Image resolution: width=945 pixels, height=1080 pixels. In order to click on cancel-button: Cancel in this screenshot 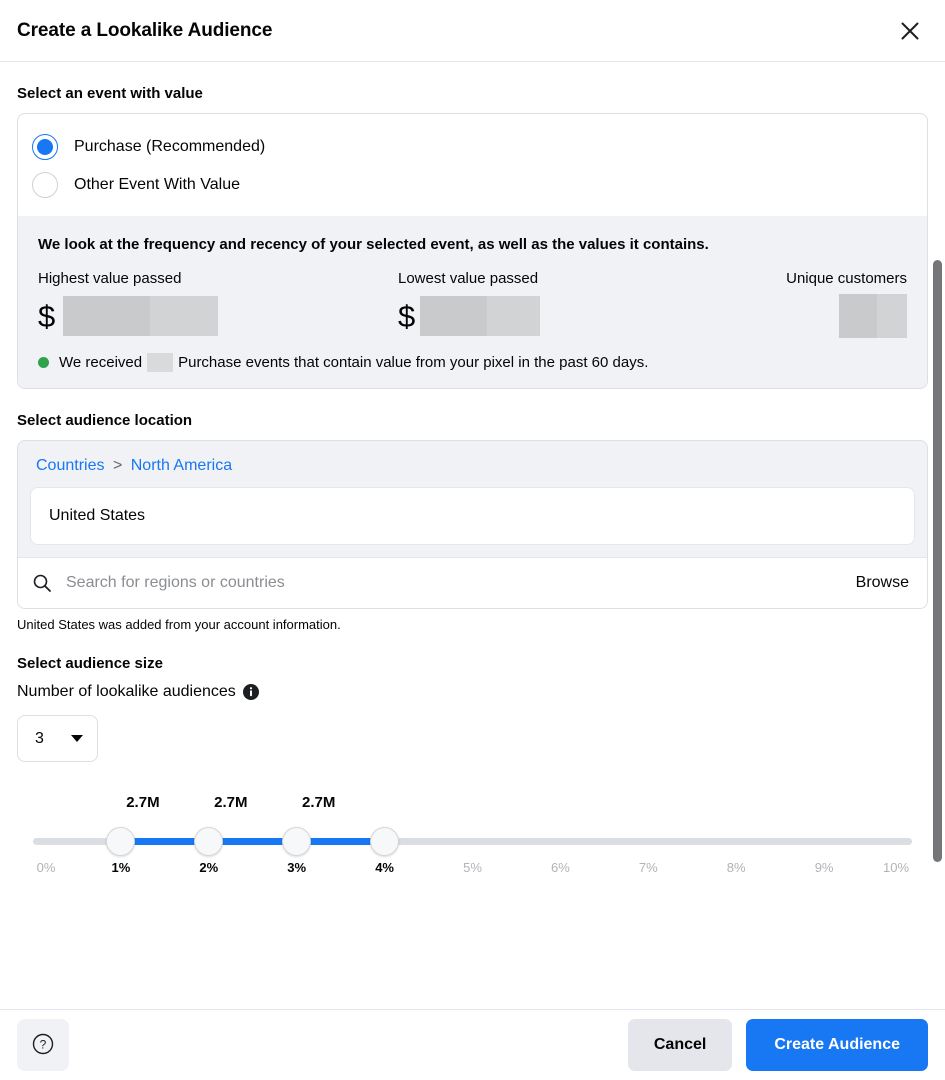, I will do `click(680, 1045)`.